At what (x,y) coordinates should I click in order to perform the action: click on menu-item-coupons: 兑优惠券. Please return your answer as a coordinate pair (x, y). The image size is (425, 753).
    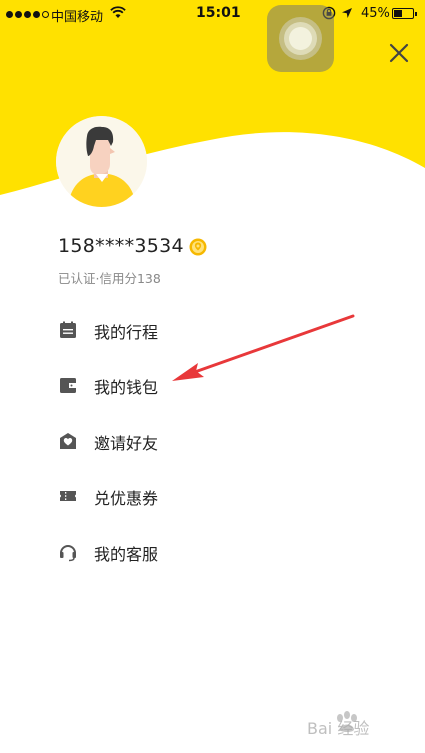
    Looking at the image, I should click on (212, 496).